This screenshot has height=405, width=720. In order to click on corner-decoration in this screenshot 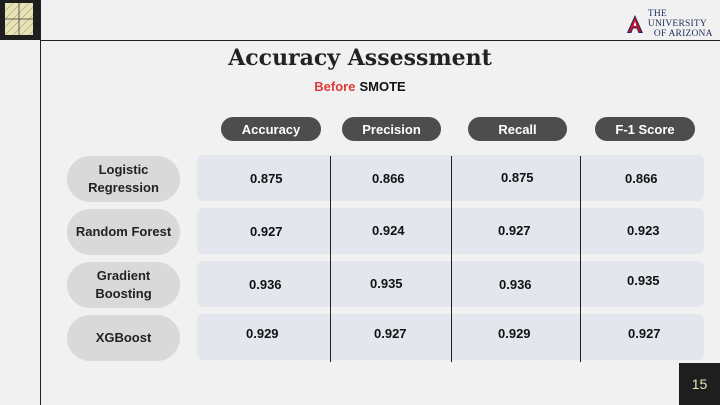, I will do `click(20, 20)`.